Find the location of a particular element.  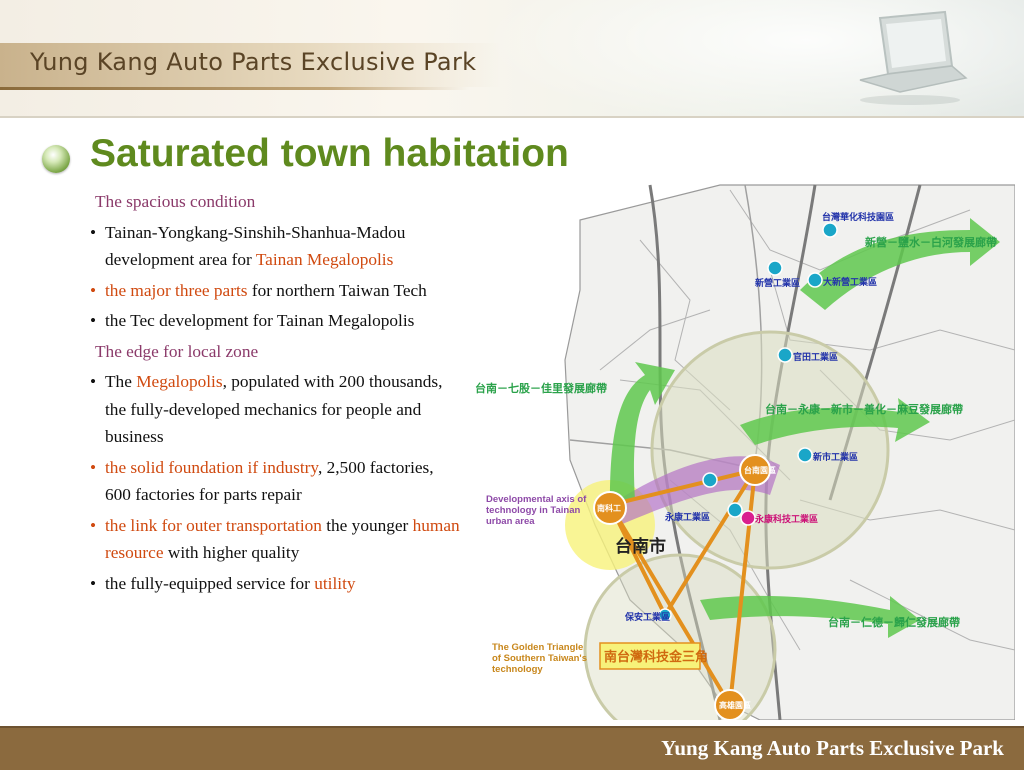

park-label: 官田工業區 is located at coordinates (815, 357).